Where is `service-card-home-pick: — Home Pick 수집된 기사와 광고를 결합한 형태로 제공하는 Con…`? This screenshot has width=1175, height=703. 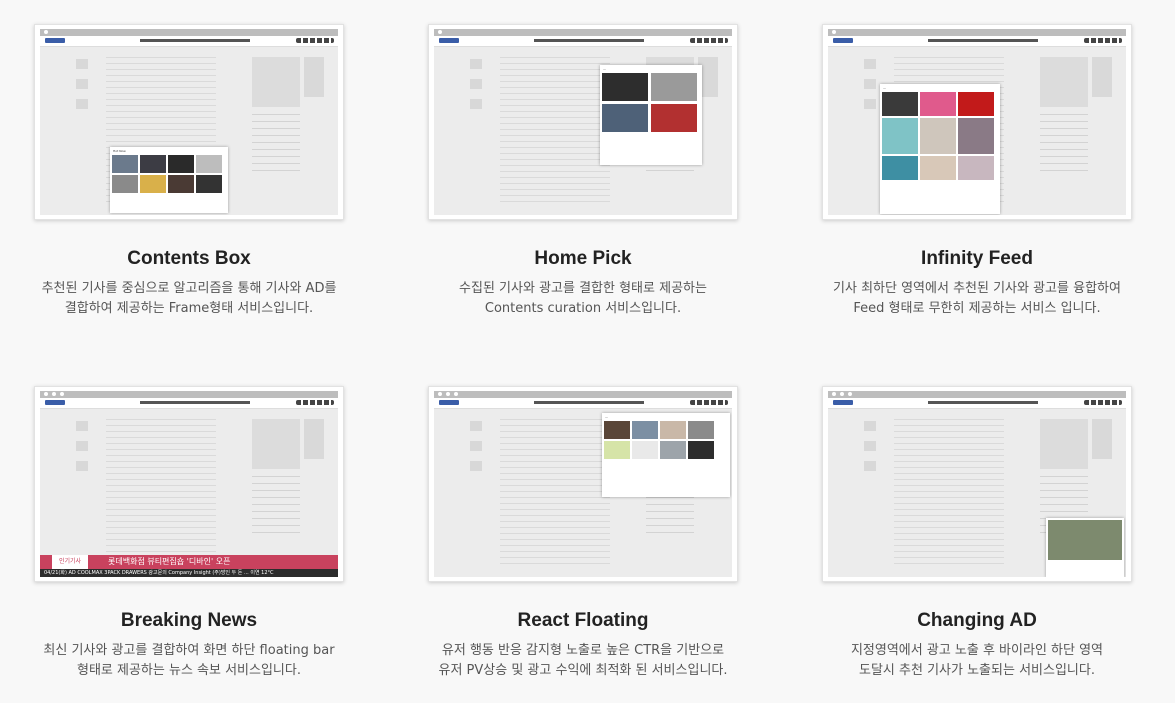 service-card-home-pick: — Home Pick 수집된 기사와 광고를 결합한 형태로 제공하는 Con… is located at coordinates (583, 171).